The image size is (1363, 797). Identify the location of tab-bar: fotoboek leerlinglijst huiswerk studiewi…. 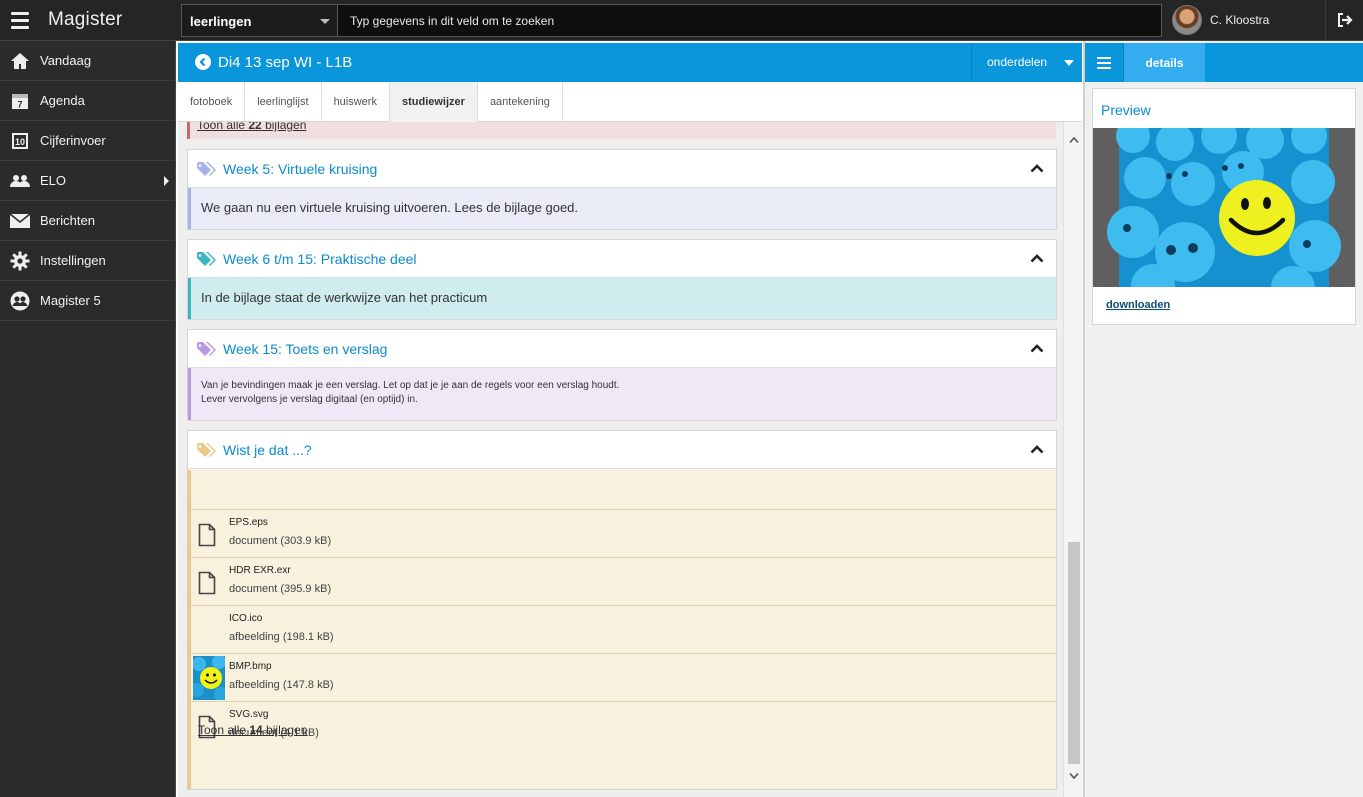
(630, 102).